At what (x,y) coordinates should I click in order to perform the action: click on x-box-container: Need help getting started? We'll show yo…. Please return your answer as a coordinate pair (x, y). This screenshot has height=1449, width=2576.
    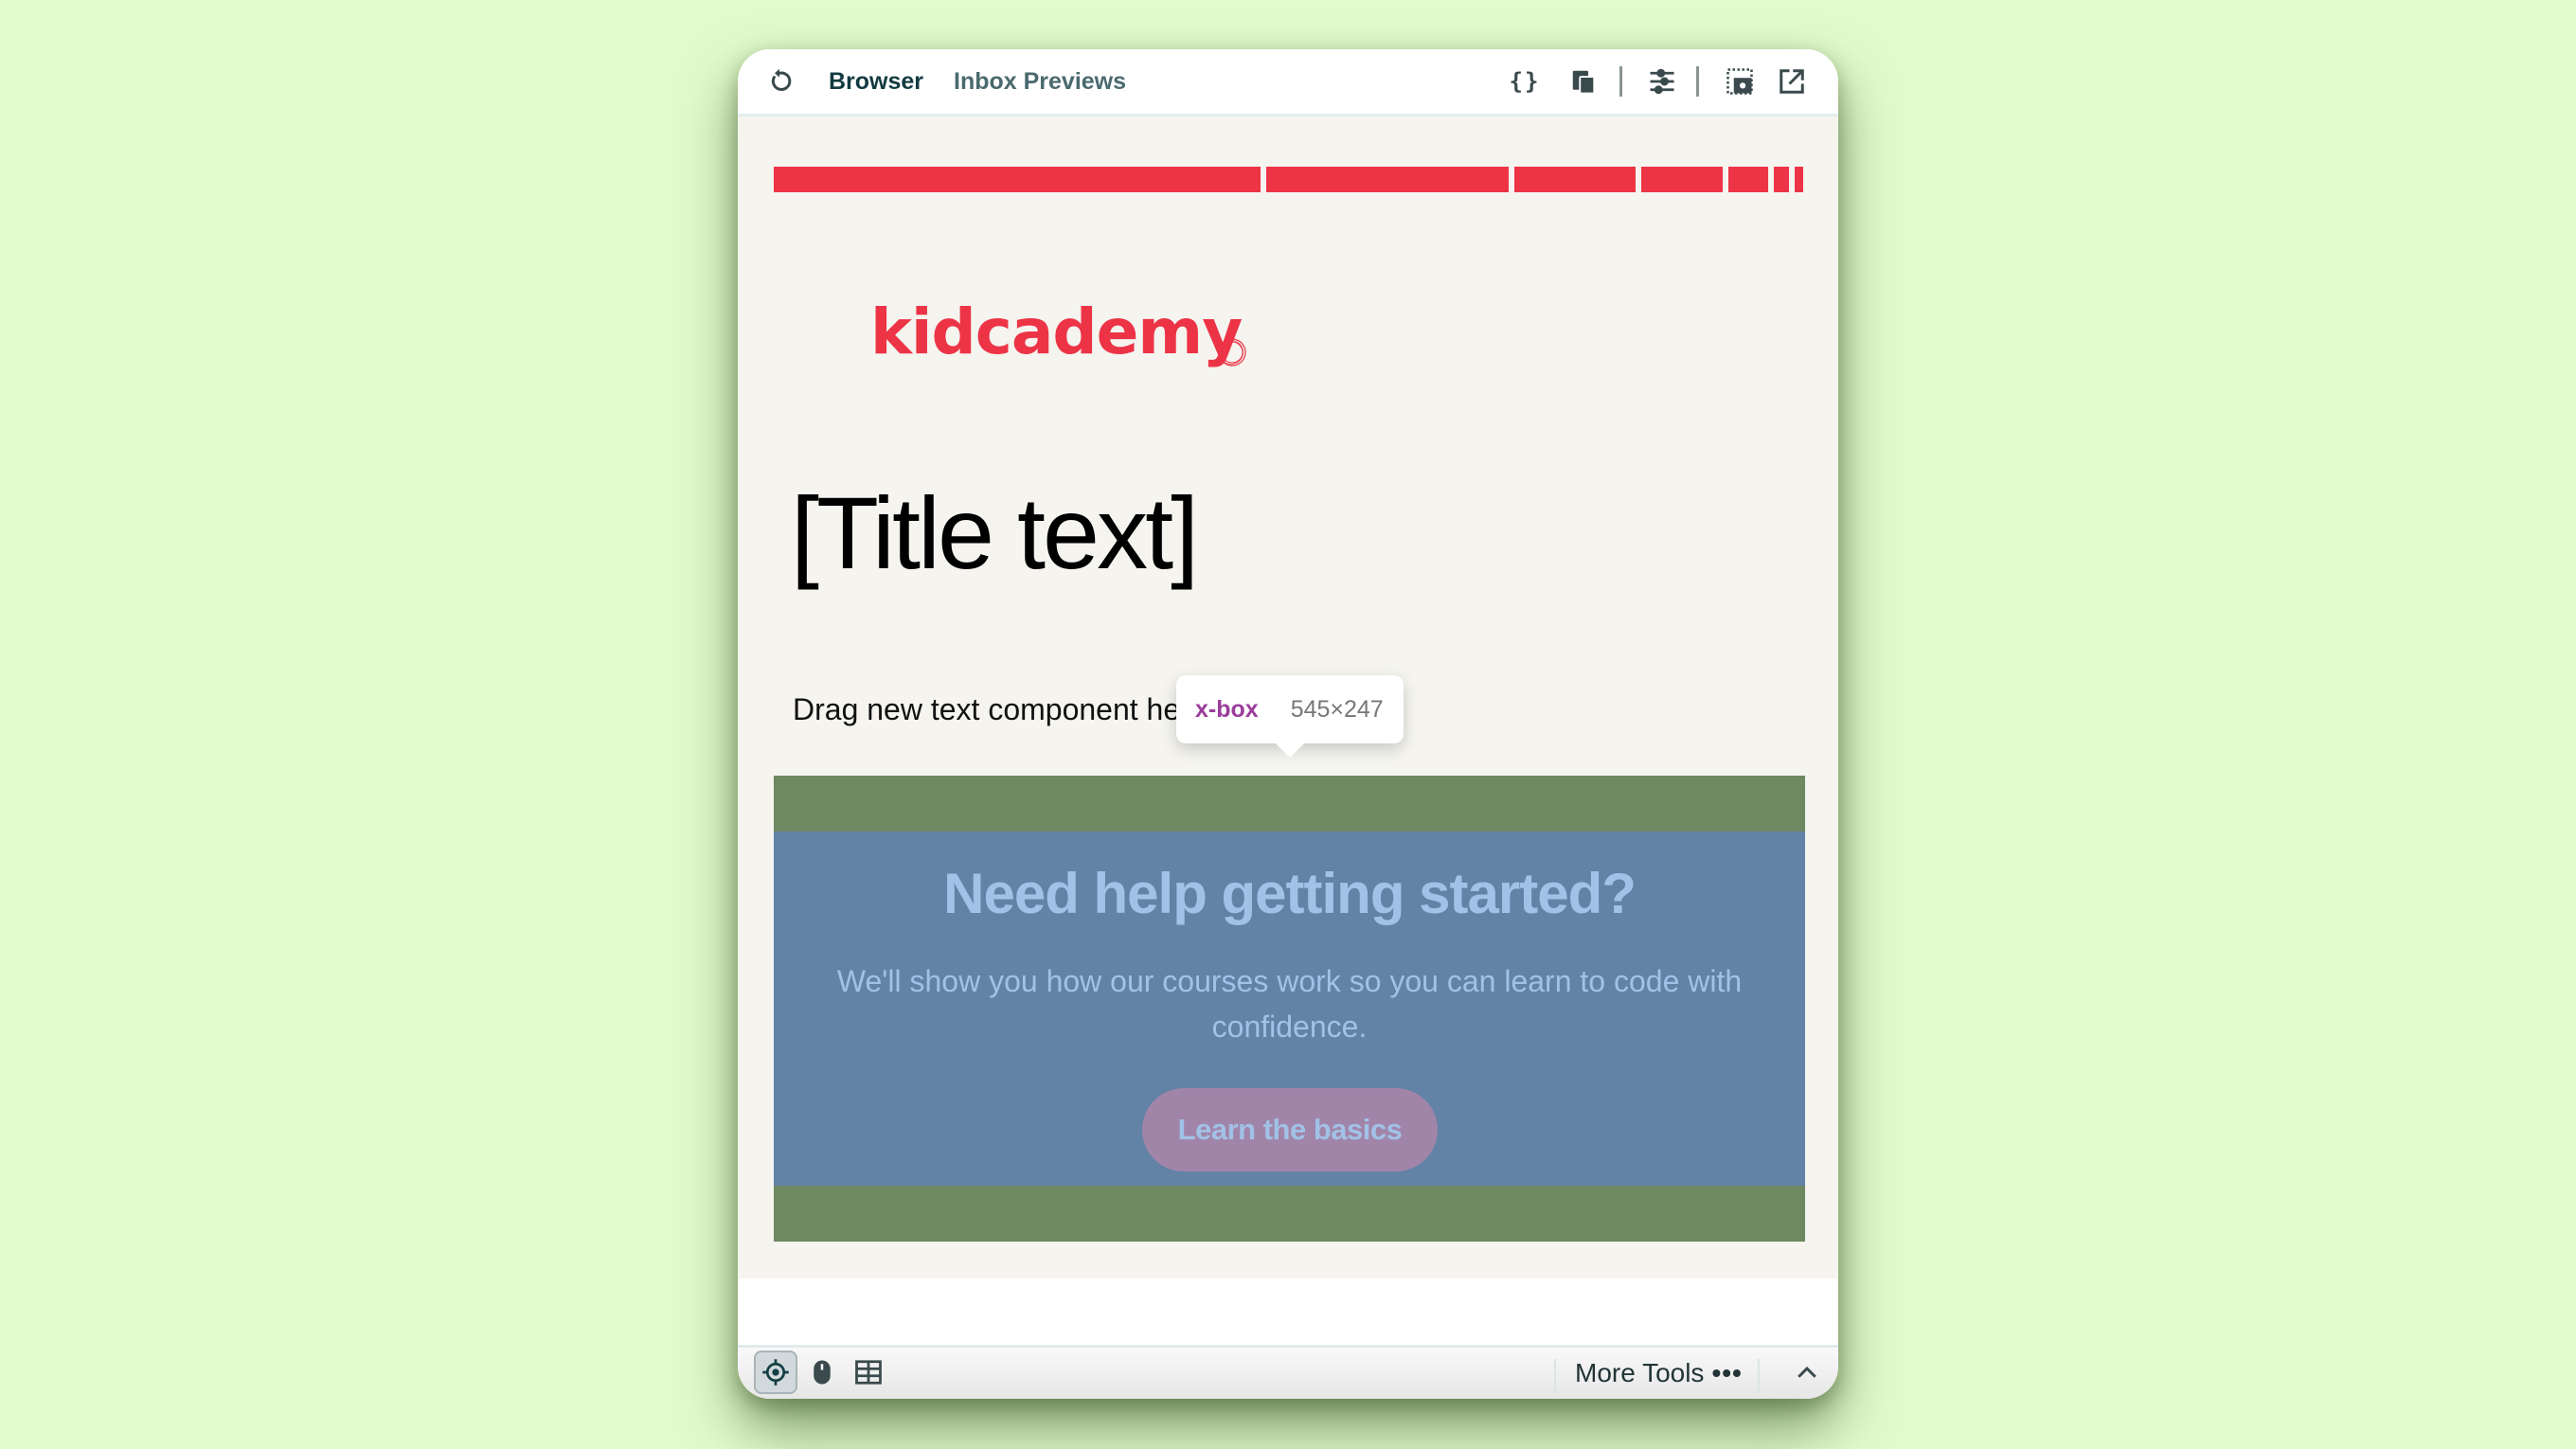
    Looking at the image, I should click on (1289, 1009).